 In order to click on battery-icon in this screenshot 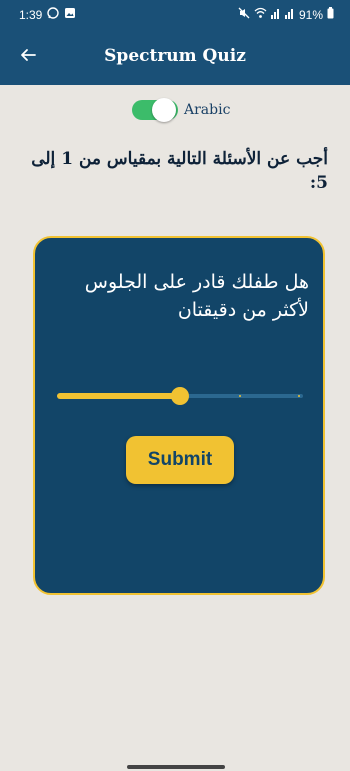, I will do `click(330, 14)`.